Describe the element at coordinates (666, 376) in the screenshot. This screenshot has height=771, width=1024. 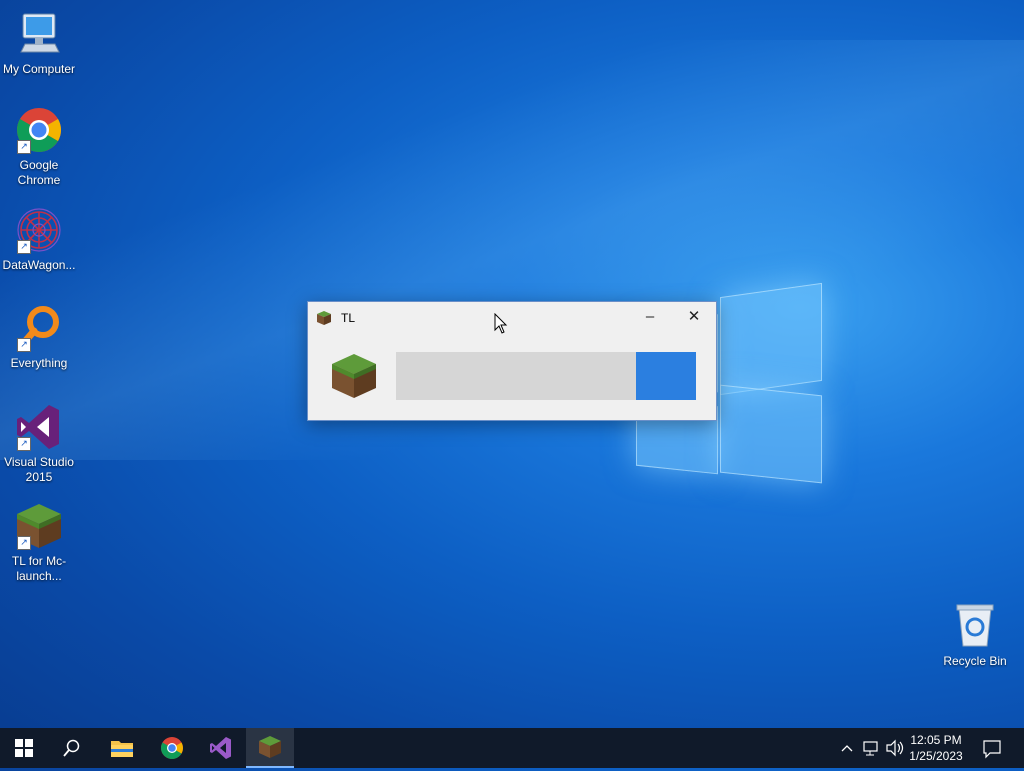
I see `progress-fill` at that location.